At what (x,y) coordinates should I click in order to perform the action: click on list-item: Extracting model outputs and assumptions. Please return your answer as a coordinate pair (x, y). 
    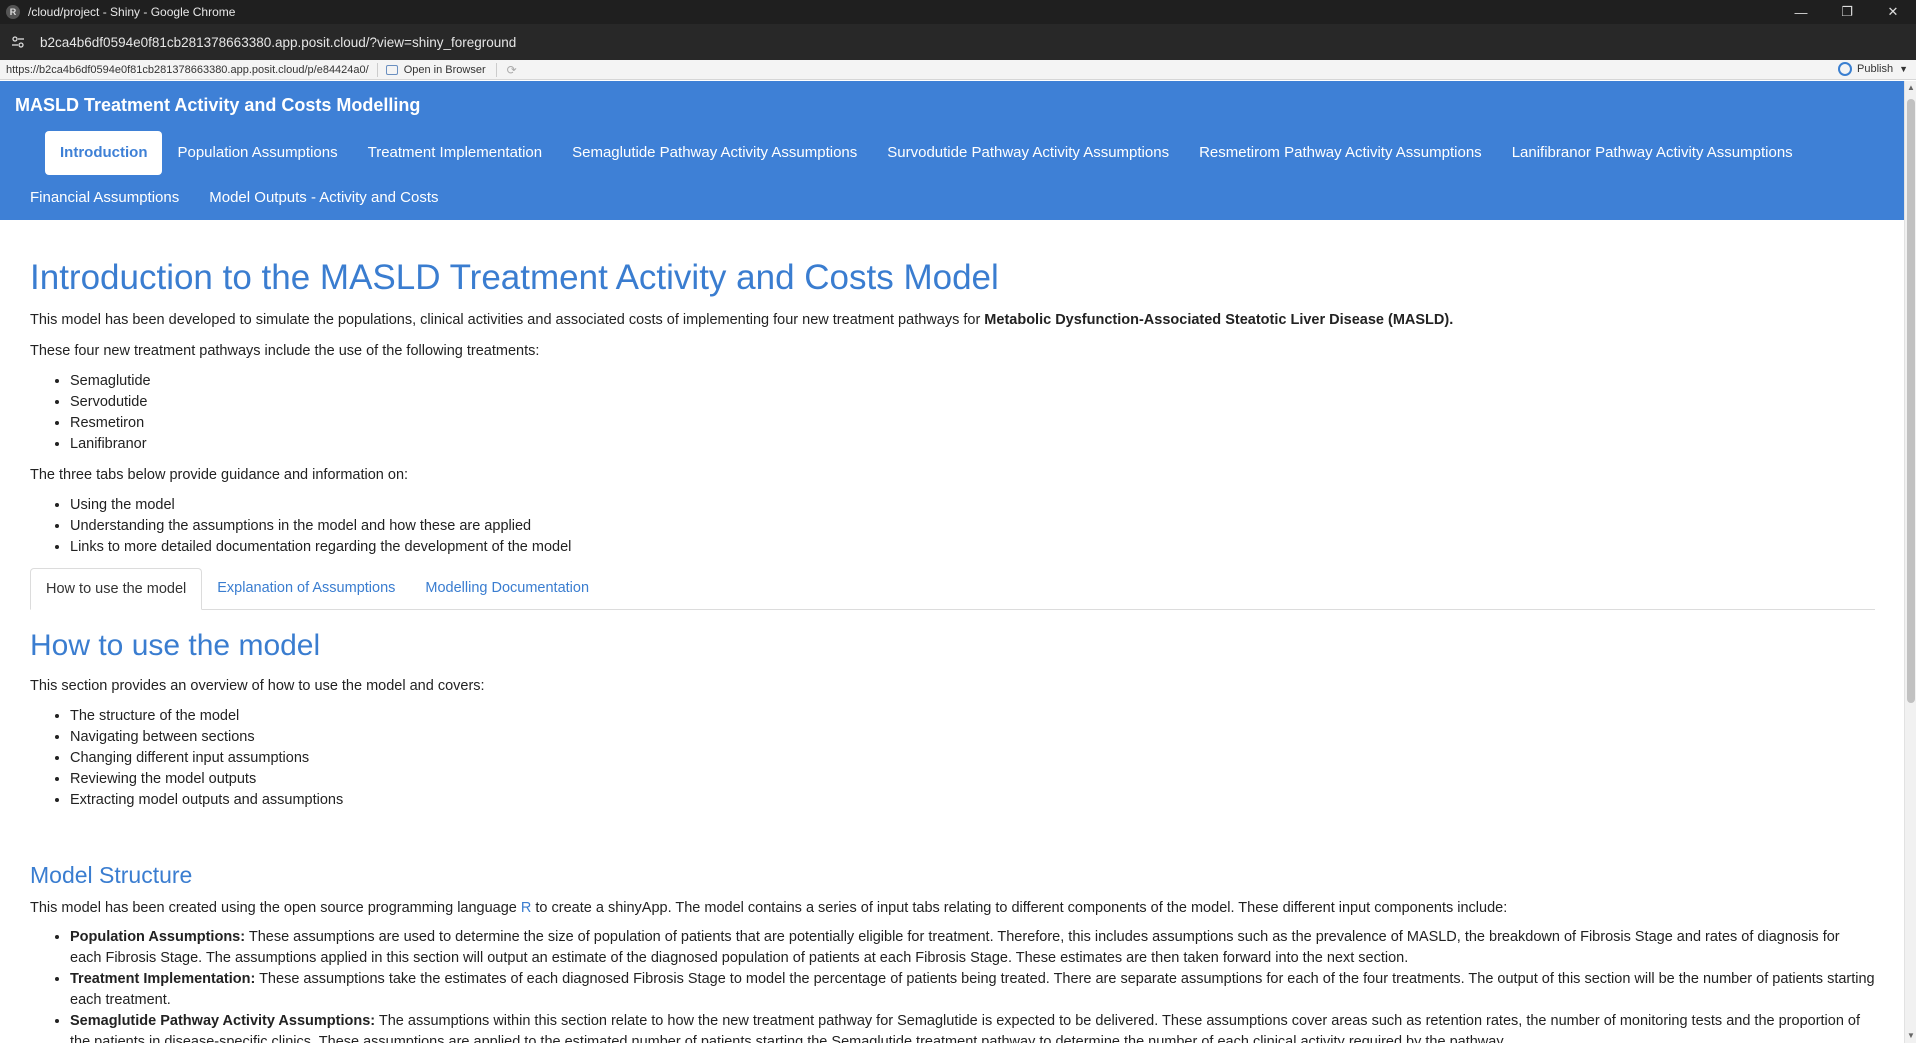
    Looking at the image, I should click on (972, 800).